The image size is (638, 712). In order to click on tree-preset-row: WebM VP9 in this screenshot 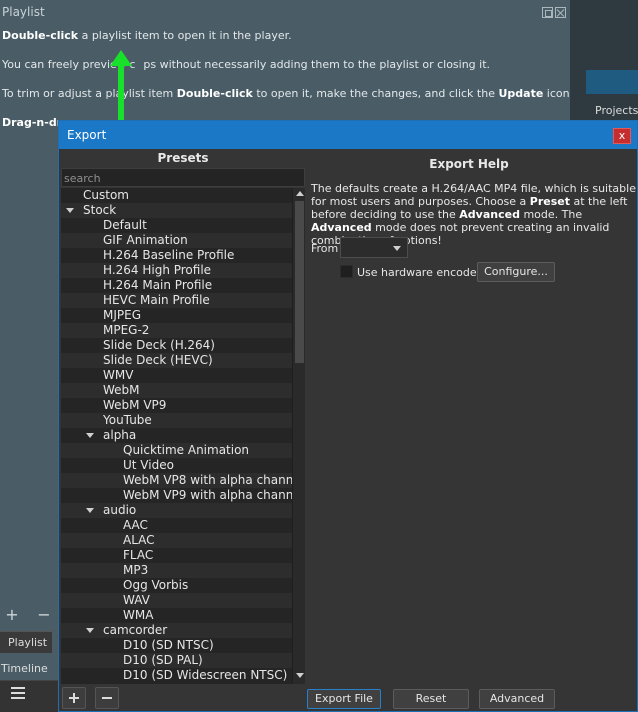, I will do `click(176, 405)`.